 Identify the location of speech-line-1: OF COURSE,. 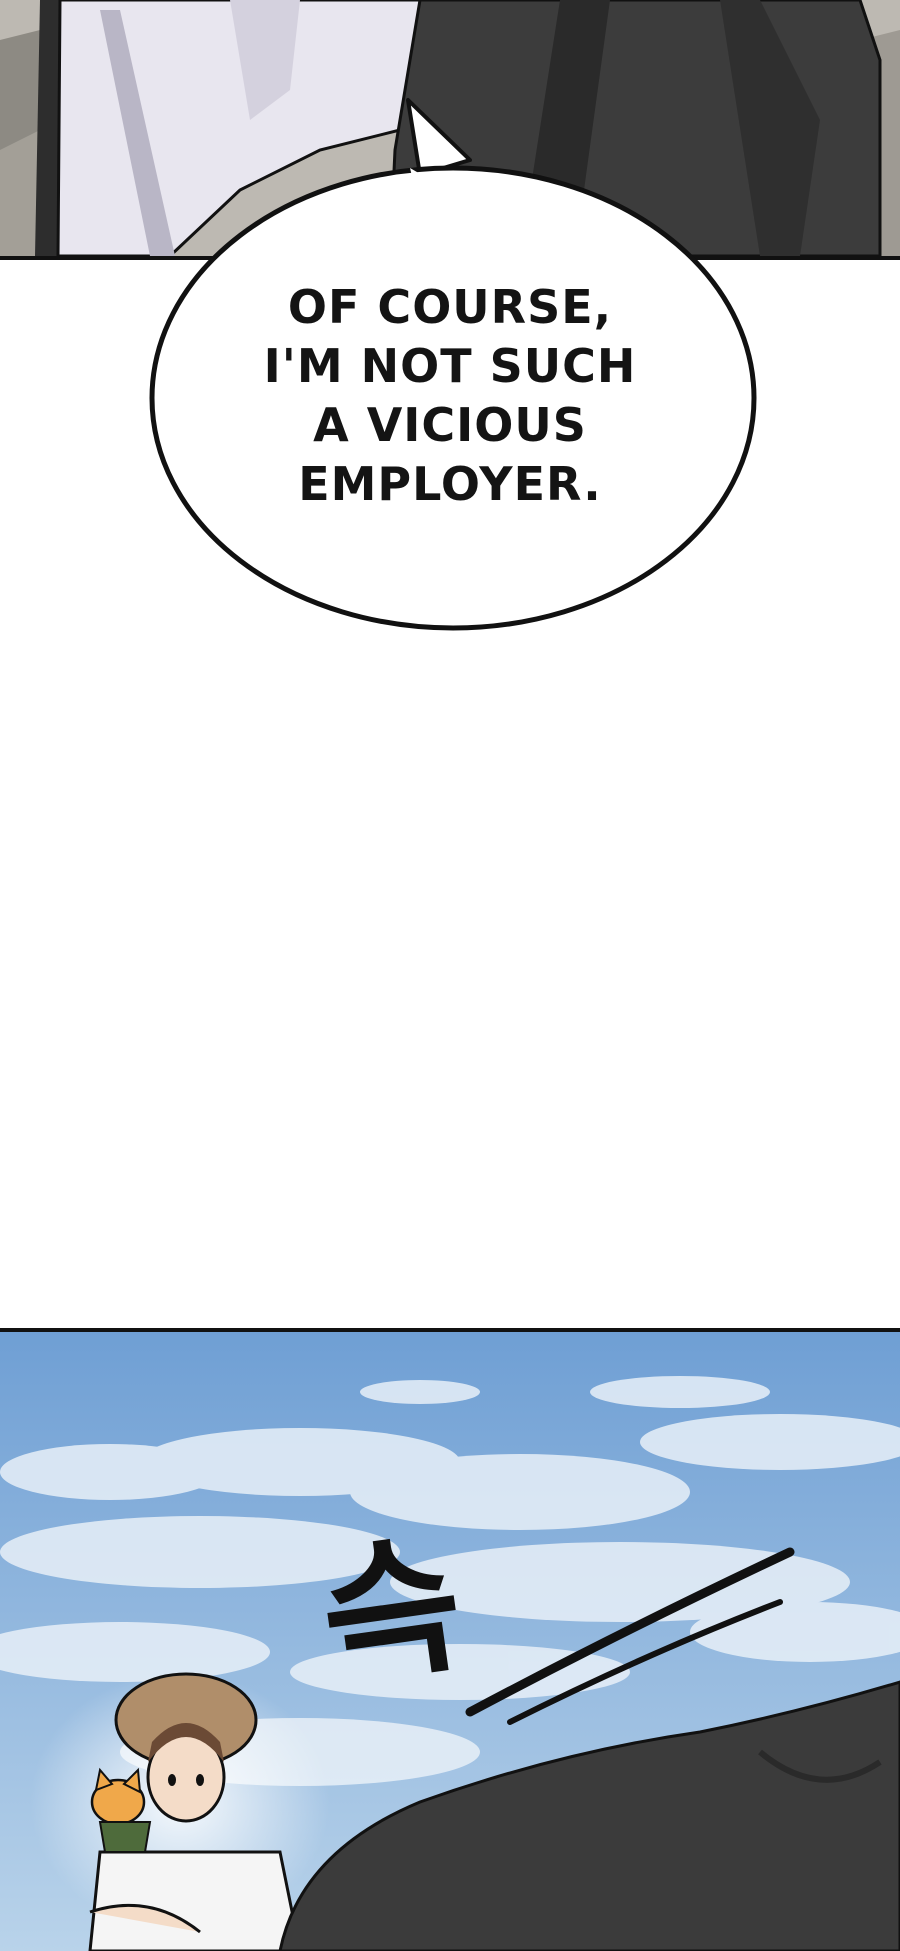
(450, 307).